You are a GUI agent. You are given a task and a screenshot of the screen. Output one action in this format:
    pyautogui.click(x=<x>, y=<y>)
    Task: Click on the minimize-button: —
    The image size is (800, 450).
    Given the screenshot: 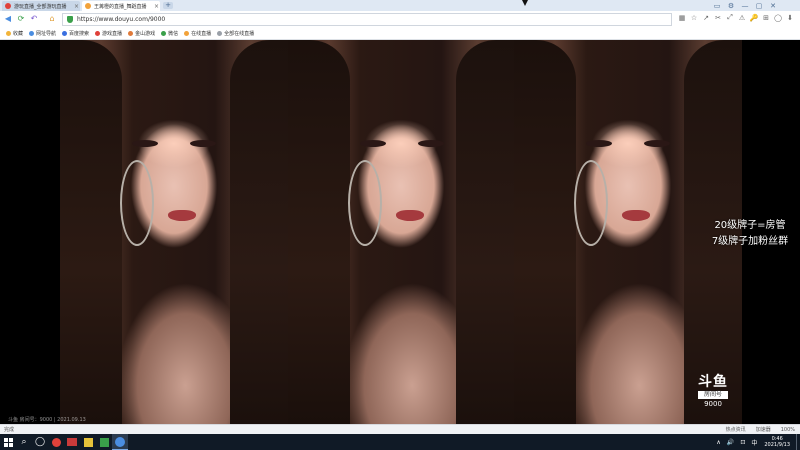 What is the action you would take?
    pyautogui.click(x=745, y=6)
    